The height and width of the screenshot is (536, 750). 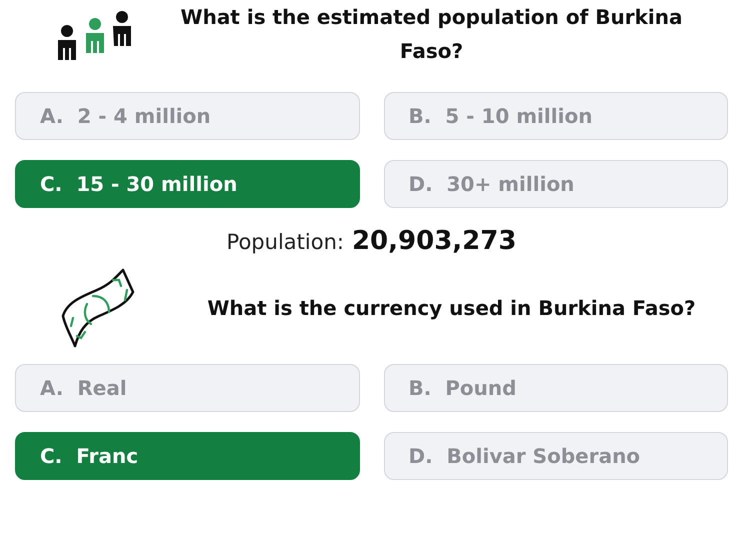 What do you see at coordinates (556, 184) in the screenshot?
I see `answer-option: D. 30+ million` at bounding box center [556, 184].